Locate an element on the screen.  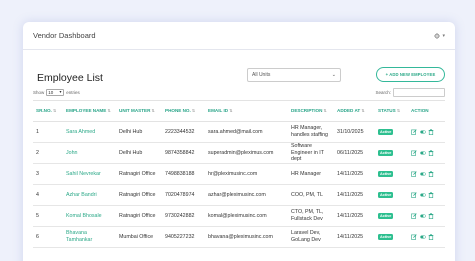
search-input is located at coordinates (419, 92).